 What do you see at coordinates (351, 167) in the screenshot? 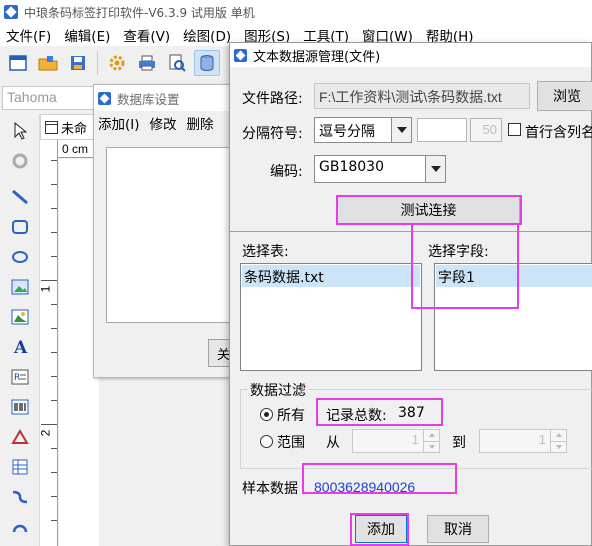
I see `encoding-value: GB18030` at bounding box center [351, 167].